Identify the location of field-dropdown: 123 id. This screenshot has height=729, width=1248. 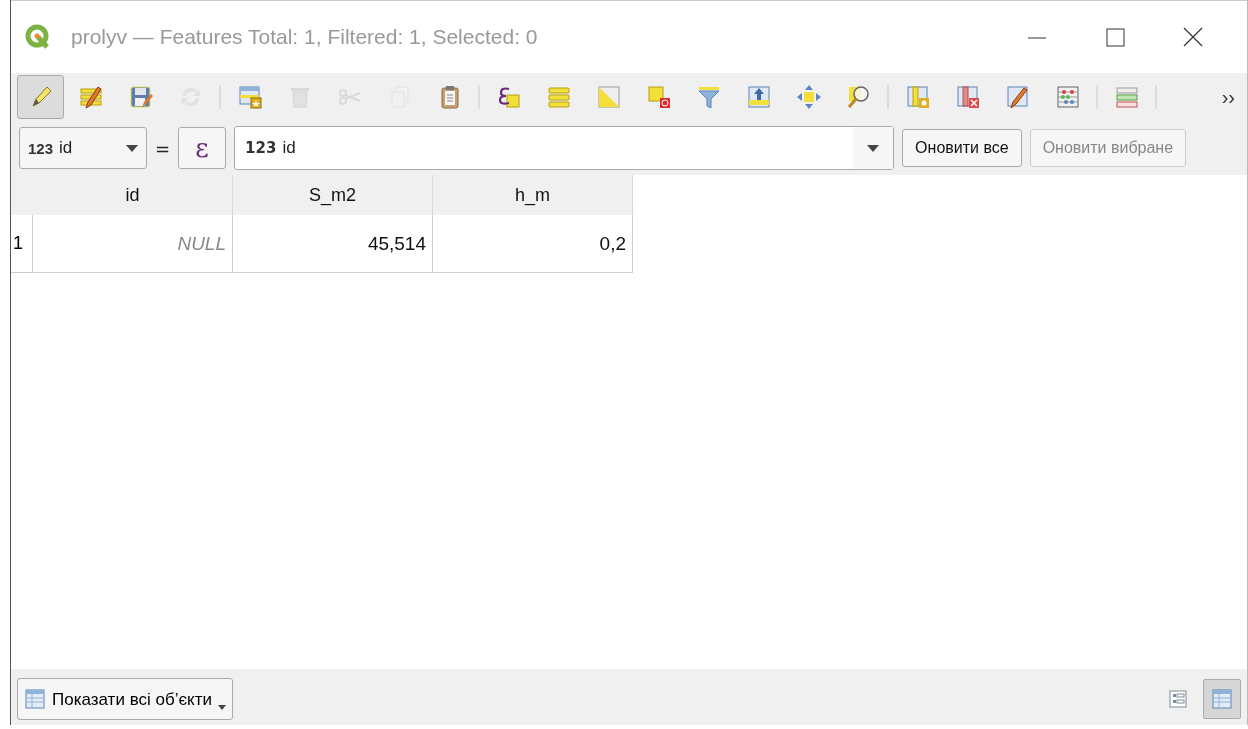
(83, 148).